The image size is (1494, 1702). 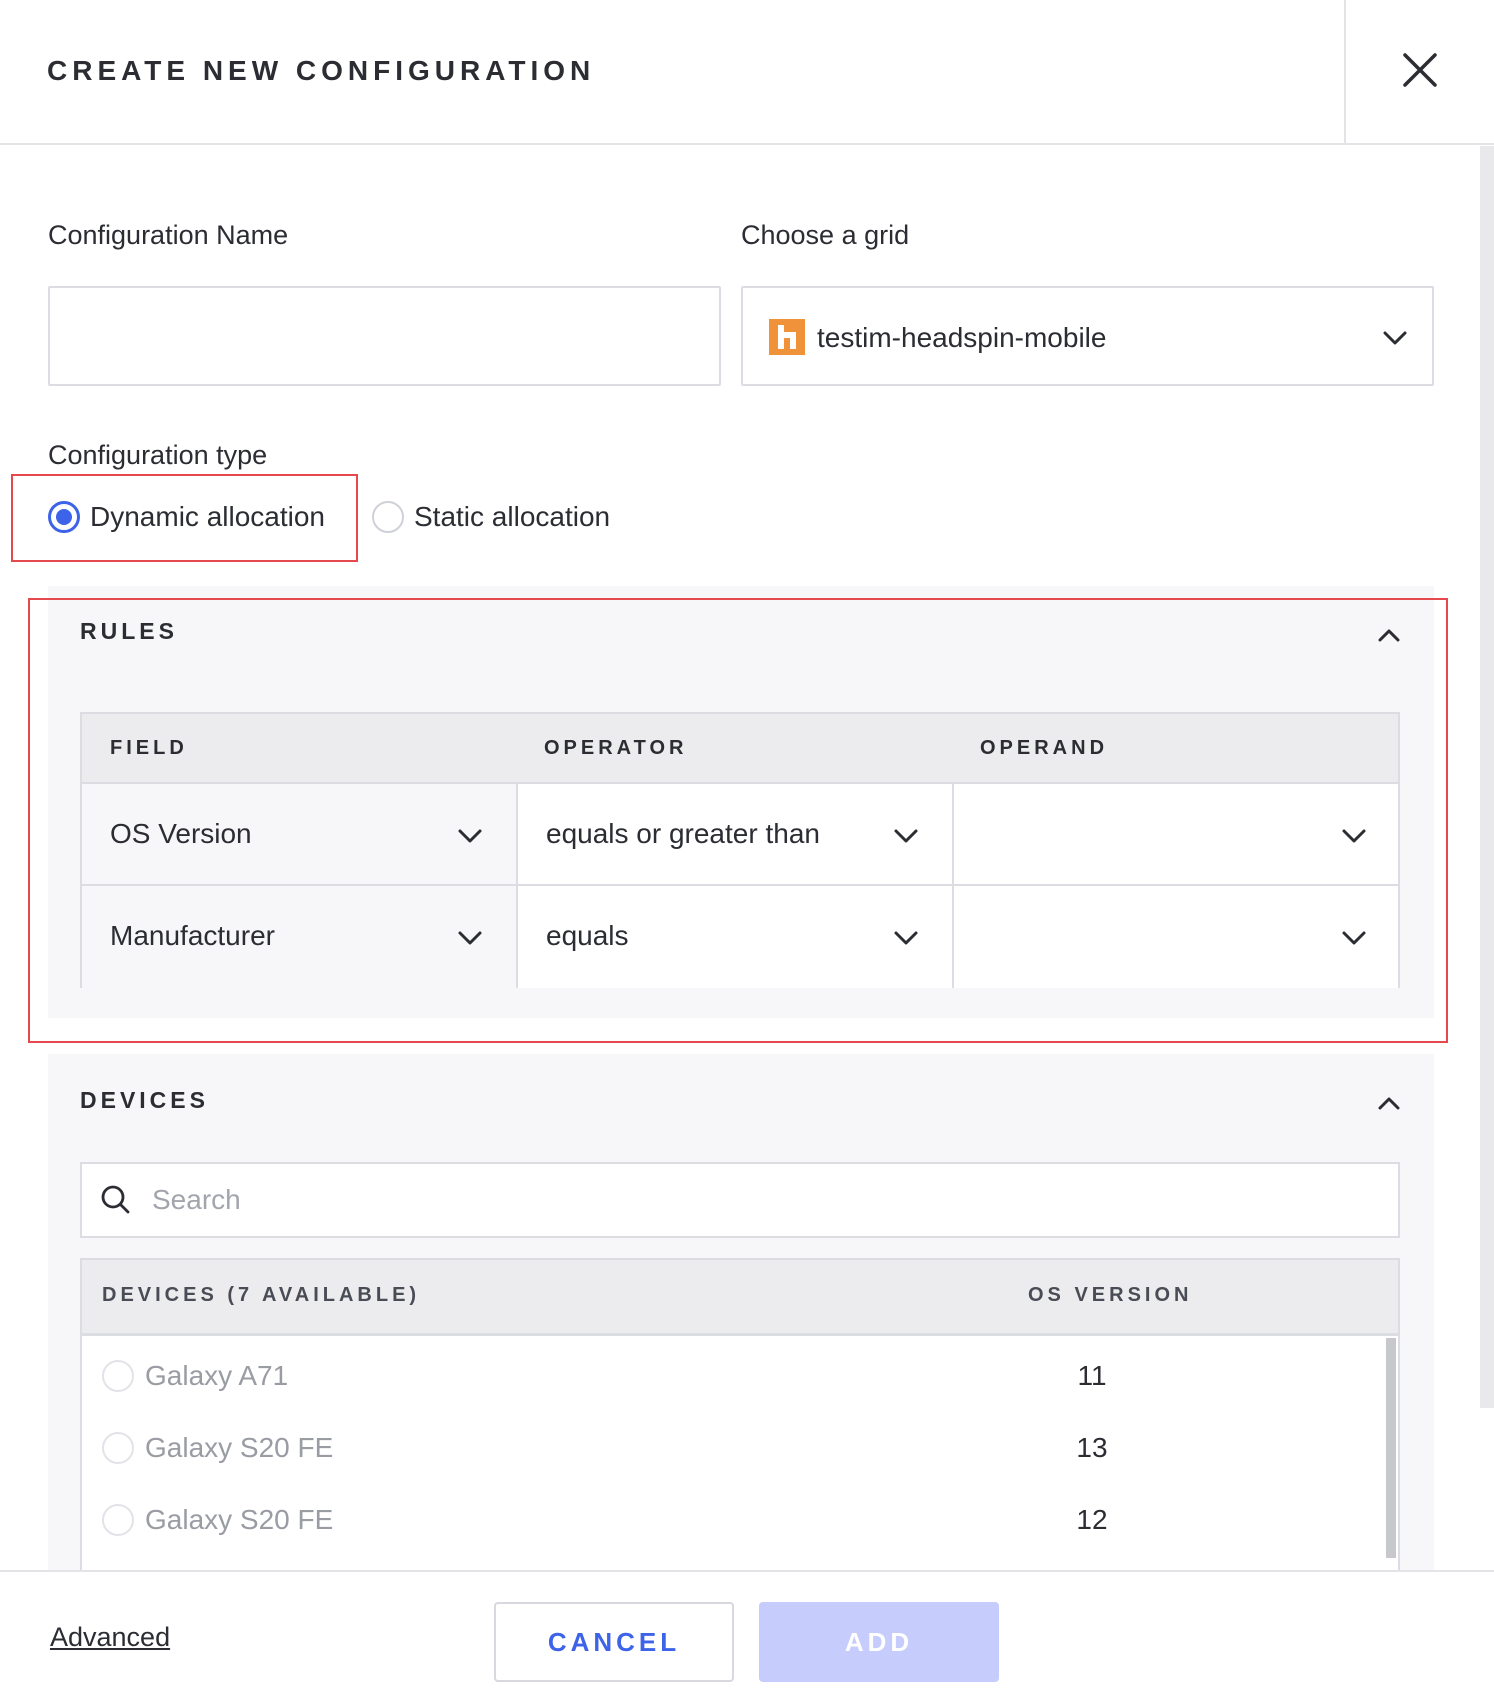 I want to click on radio-dynamic-indicator, so click(x=64, y=517).